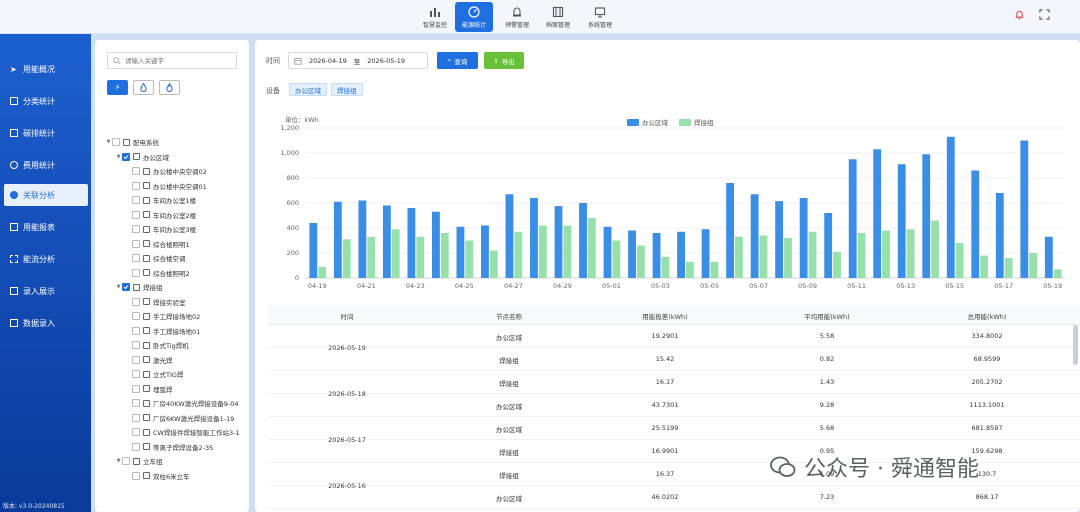 The image size is (1080, 512). Describe the element at coordinates (474, 17) in the screenshot. I see `nav-energy-statistics: 能源统计` at that location.